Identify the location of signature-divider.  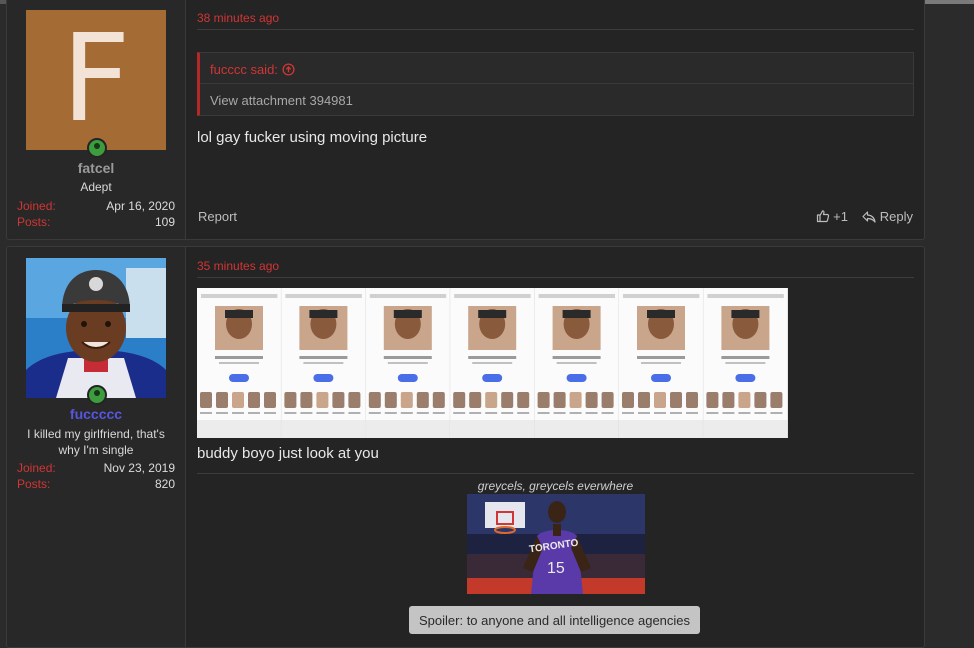
(555, 473).